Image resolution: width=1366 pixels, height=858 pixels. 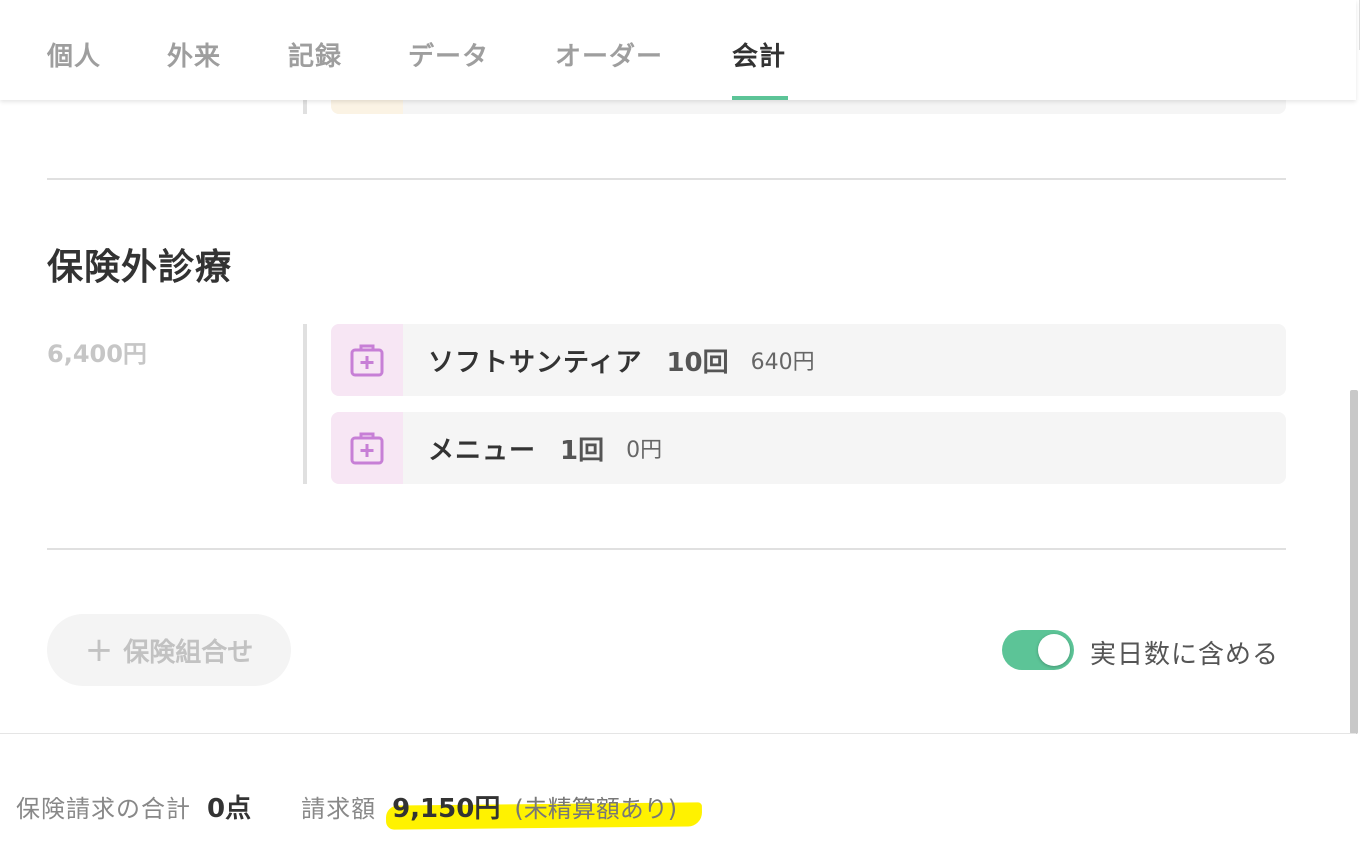 What do you see at coordinates (782, 362) in the screenshot?
I see `item-price: 640円` at bounding box center [782, 362].